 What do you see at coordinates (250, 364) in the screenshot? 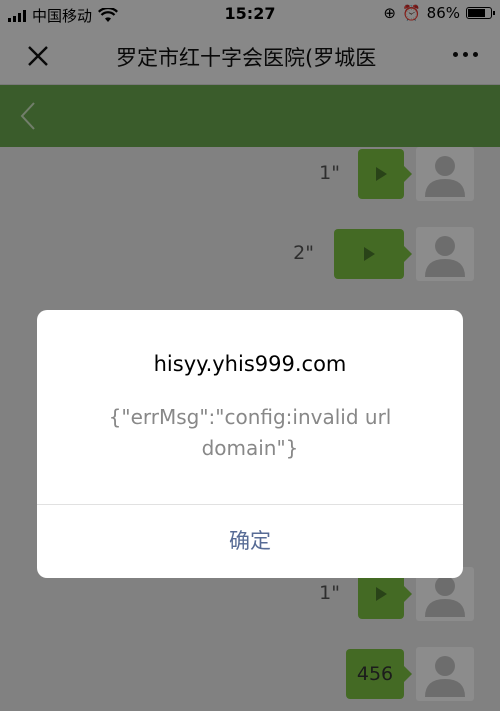
I see `dialog-title: hisyy.yhis999.com` at bounding box center [250, 364].